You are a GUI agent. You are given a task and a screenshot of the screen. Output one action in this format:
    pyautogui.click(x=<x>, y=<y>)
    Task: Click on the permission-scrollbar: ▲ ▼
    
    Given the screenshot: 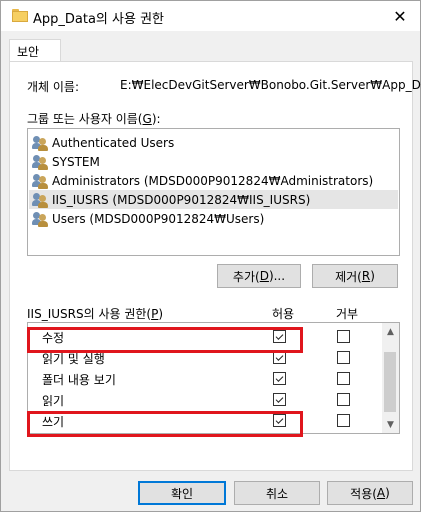 What is the action you would take?
    pyautogui.click(x=390, y=378)
    